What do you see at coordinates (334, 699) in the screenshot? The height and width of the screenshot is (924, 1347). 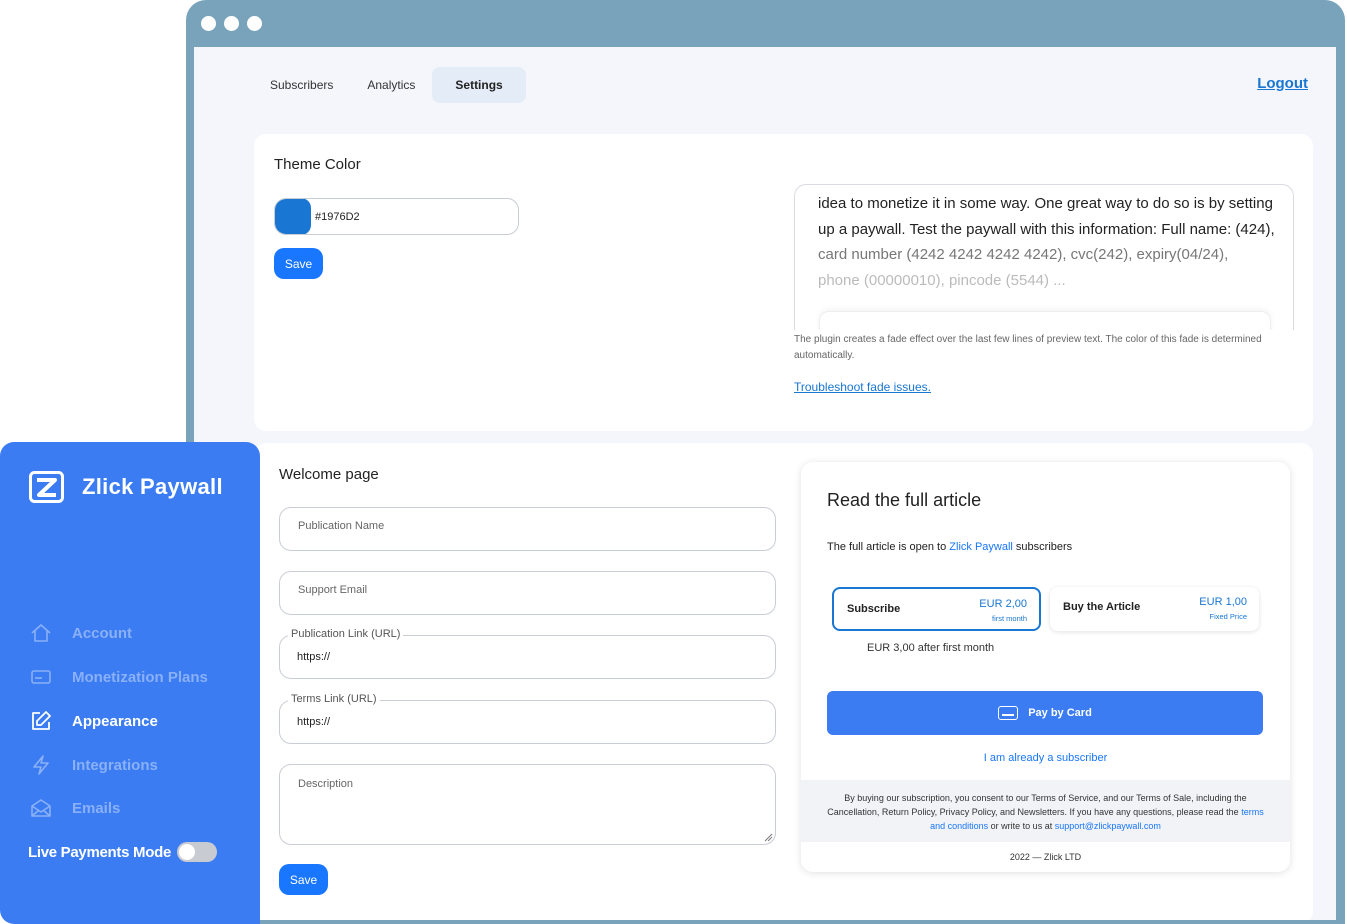 I see `terms-link-label: Terms Link (URL)` at bounding box center [334, 699].